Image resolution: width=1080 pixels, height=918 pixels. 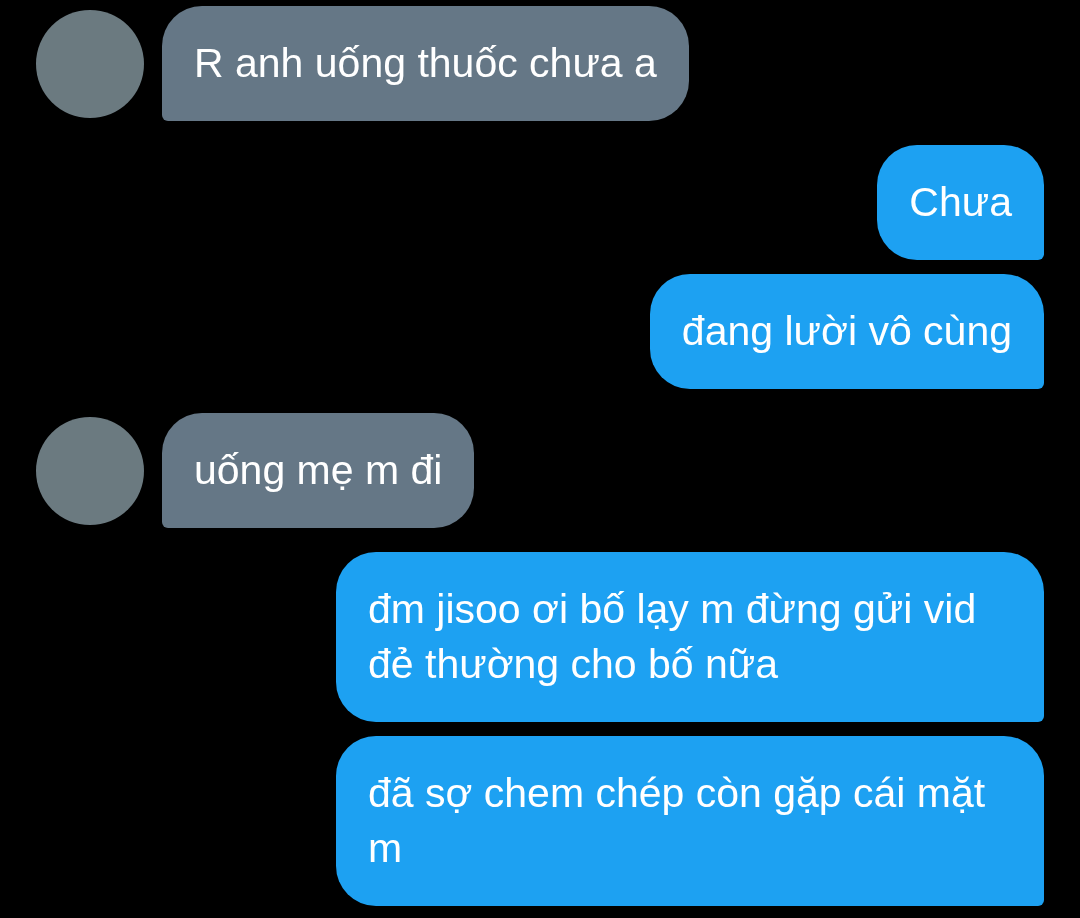 What do you see at coordinates (960, 202) in the screenshot?
I see `sent-message-bubble: Chưa` at bounding box center [960, 202].